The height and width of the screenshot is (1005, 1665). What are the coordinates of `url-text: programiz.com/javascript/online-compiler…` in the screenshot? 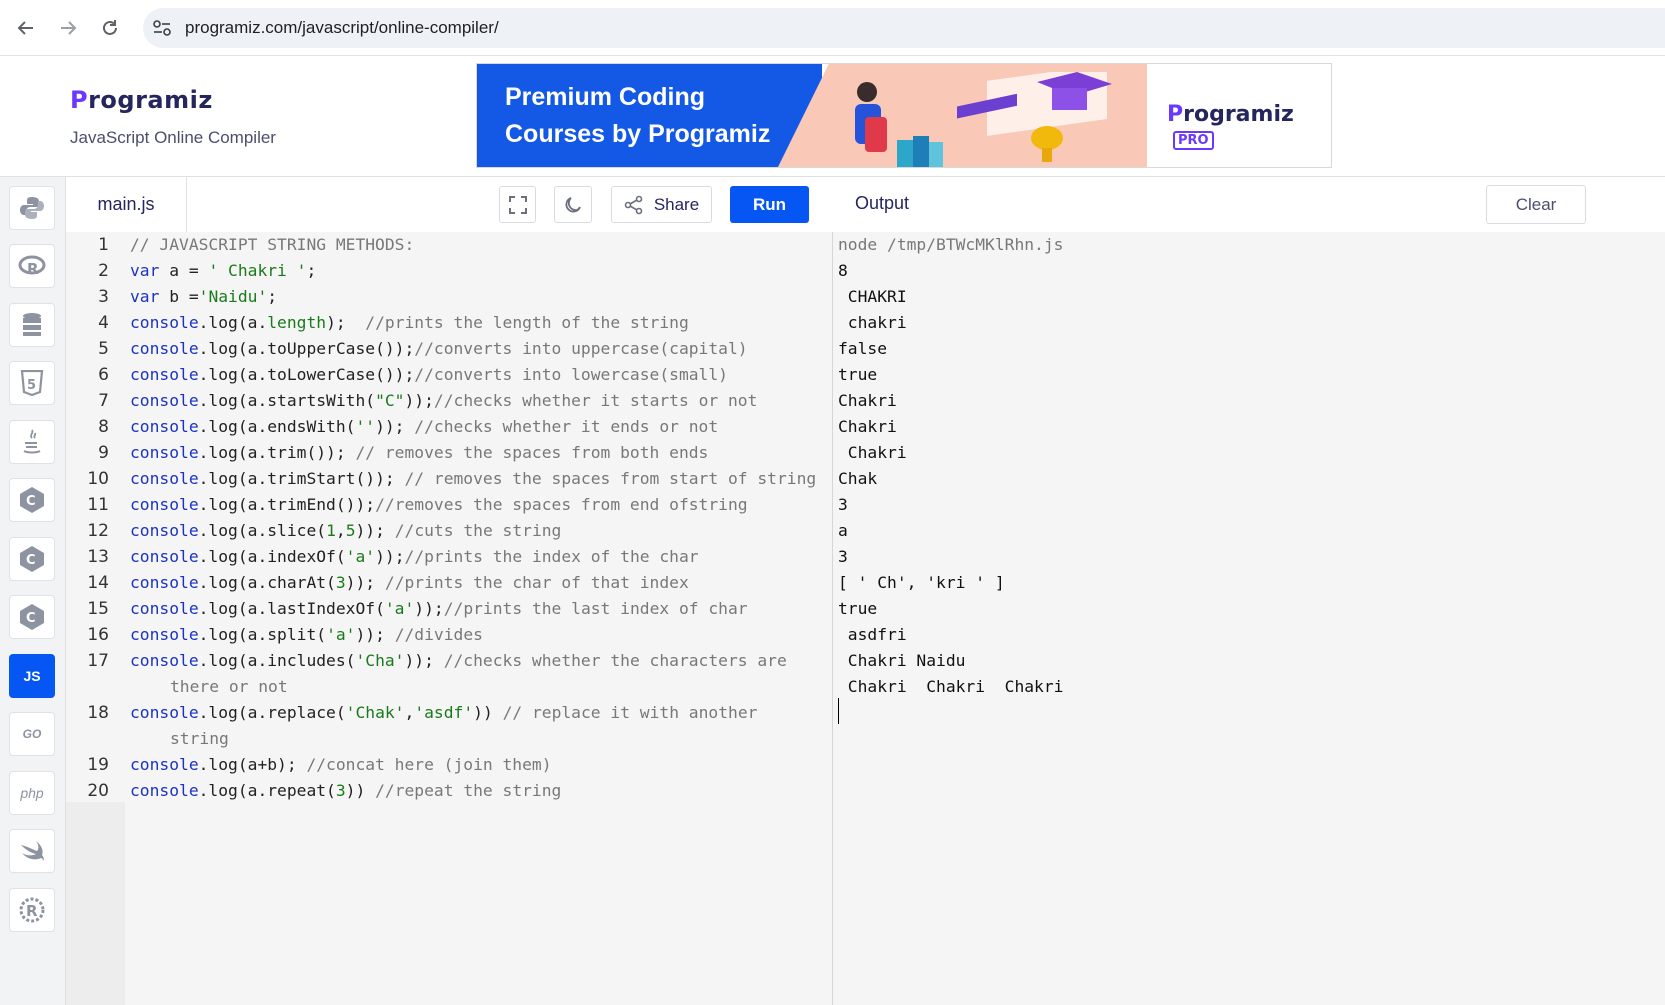 It's located at (342, 27).